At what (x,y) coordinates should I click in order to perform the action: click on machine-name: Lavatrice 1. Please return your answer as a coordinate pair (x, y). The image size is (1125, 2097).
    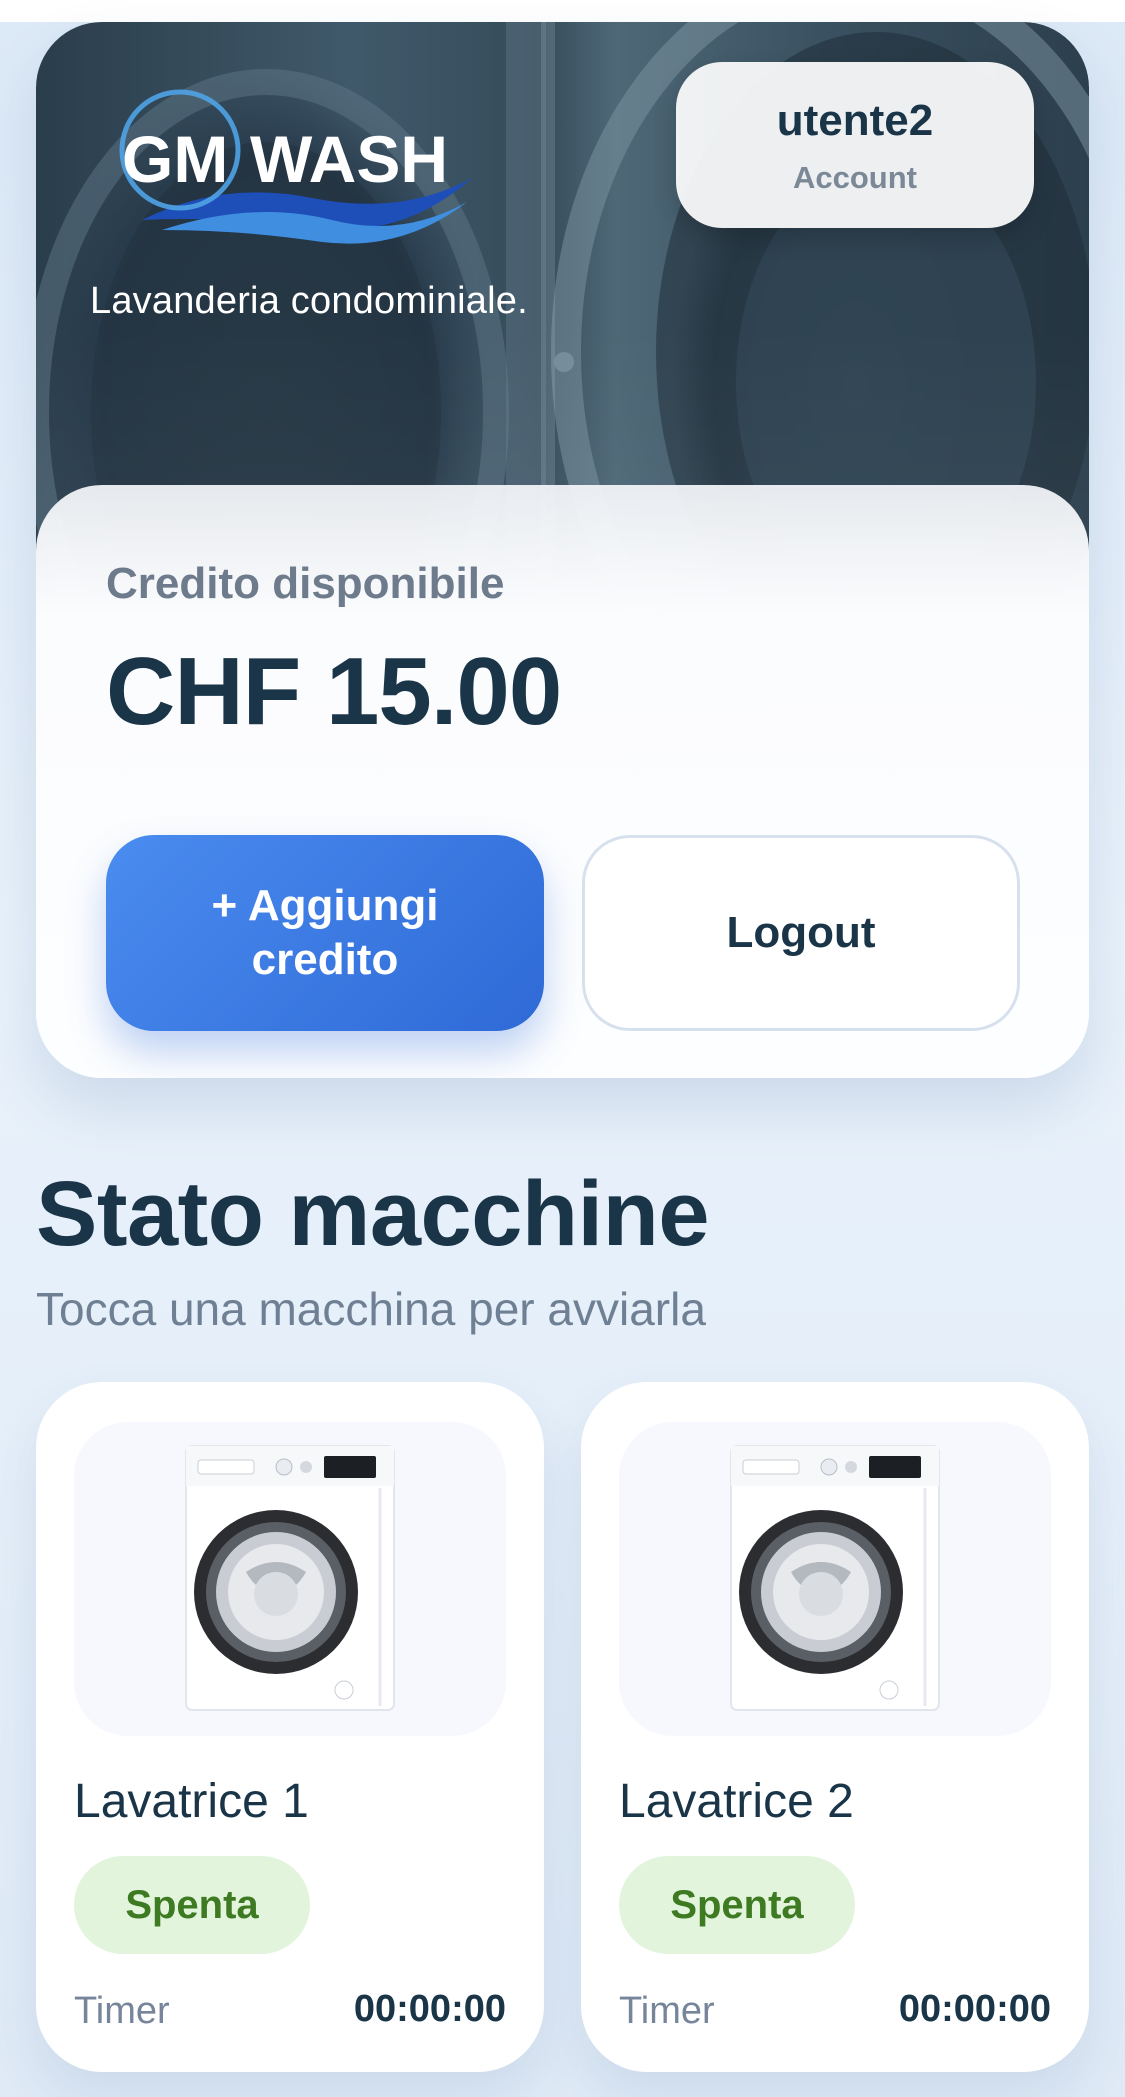
    Looking at the image, I should click on (191, 1801).